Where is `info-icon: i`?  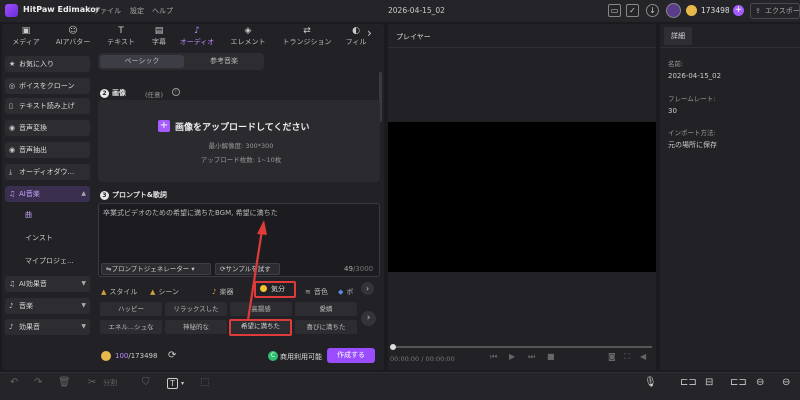 info-icon: i is located at coordinates (176, 92).